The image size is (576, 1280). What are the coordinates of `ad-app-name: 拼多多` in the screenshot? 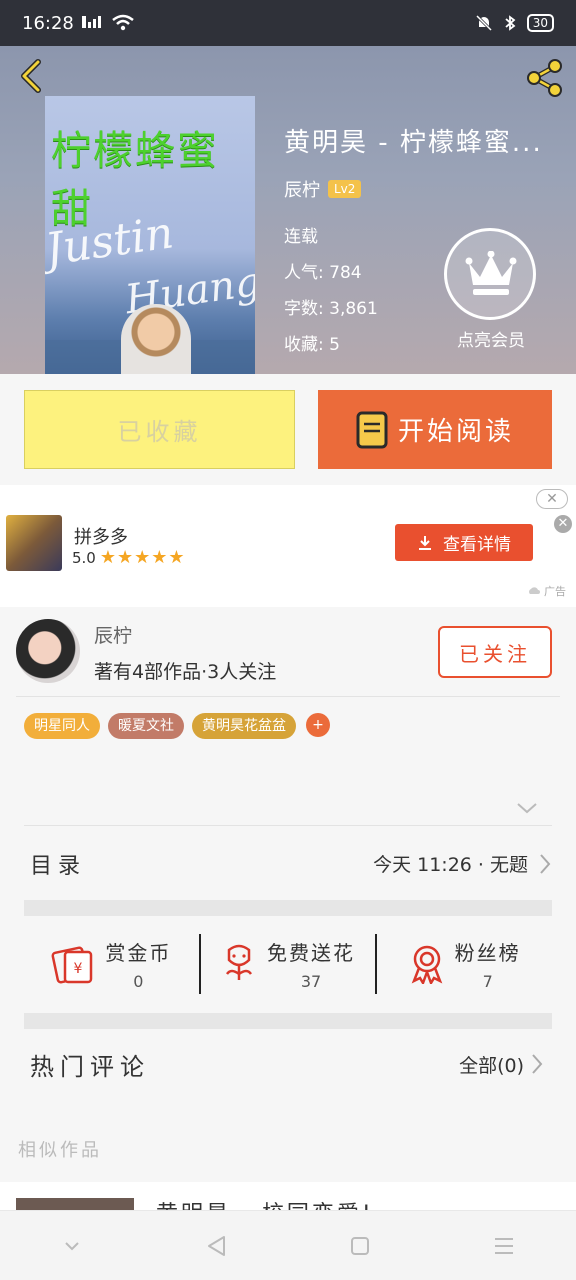 It's located at (101, 537).